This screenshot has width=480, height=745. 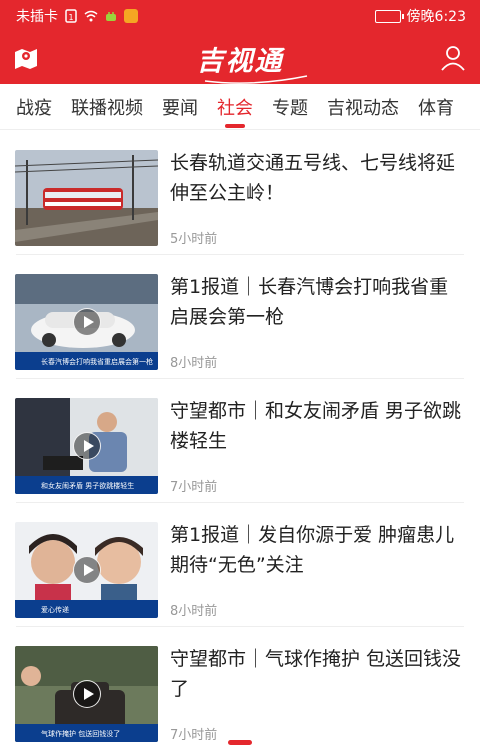 What do you see at coordinates (312, 550) in the screenshot?
I see `news-title: 第1报道｜发自你源于爱 肿瘤患儿期待“无色”关注` at bounding box center [312, 550].